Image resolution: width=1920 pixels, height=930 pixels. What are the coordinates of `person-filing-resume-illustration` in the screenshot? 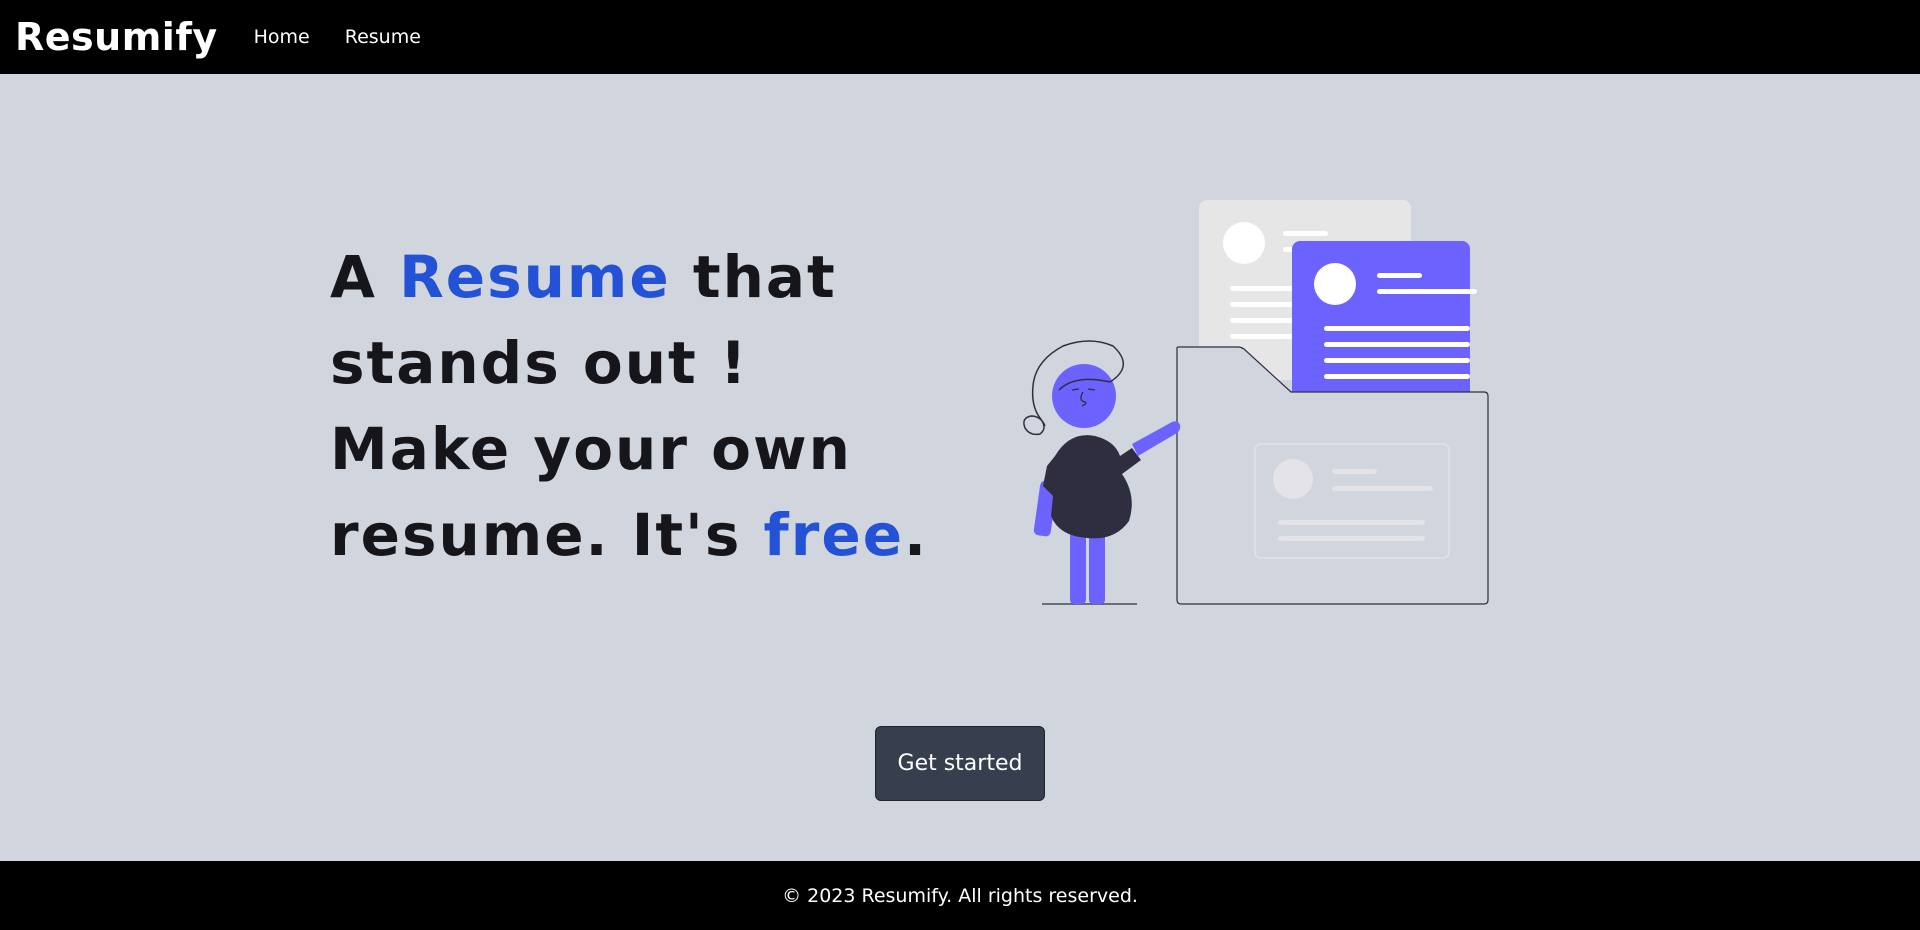 It's located at (1256, 402).